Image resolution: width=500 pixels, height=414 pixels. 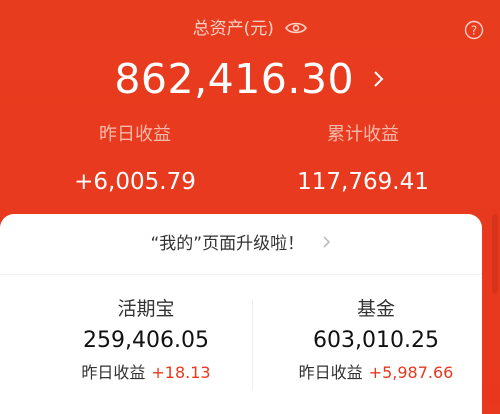 I want to click on cumulative-income-value: 117,769.41, so click(x=363, y=182).